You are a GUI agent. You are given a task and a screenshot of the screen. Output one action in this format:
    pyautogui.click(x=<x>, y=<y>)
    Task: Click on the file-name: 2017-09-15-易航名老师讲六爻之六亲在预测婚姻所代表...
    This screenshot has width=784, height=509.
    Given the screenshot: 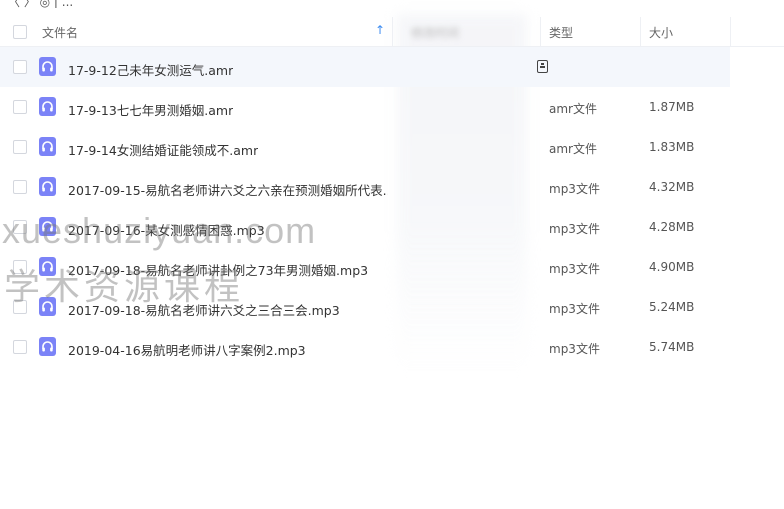 What is the action you would take?
    pyautogui.click(x=228, y=189)
    